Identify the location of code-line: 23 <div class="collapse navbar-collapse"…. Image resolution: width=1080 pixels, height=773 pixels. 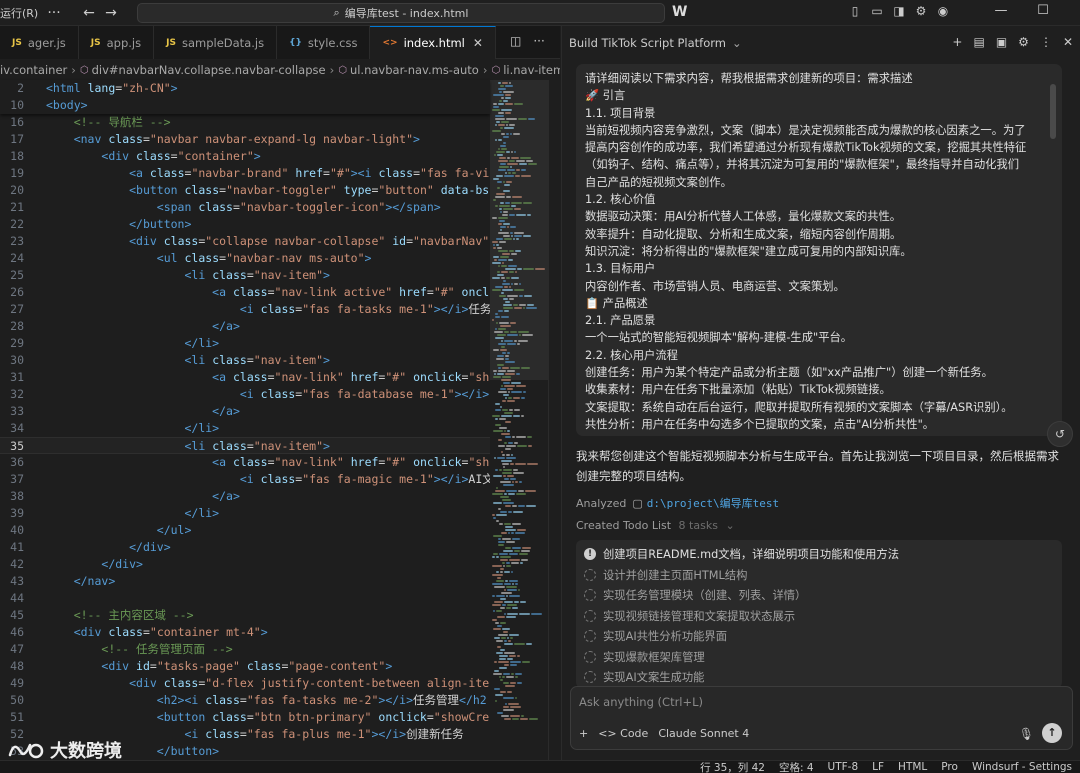
(245, 241).